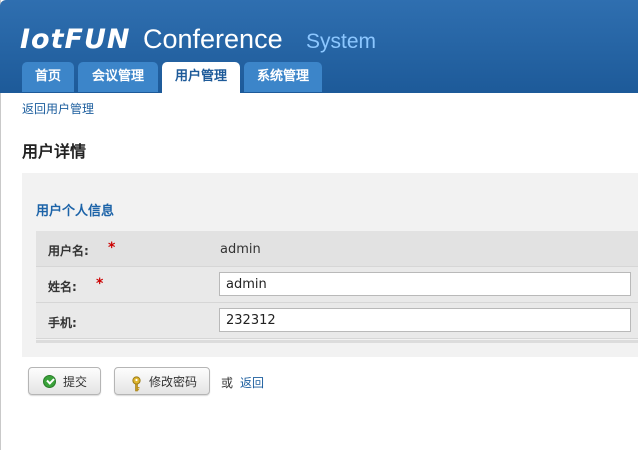 This screenshot has height=450, width=638. What do you see at coordinates (425, 284) in the screenshot?
I see `name-input` at bounding box center [425, 284].